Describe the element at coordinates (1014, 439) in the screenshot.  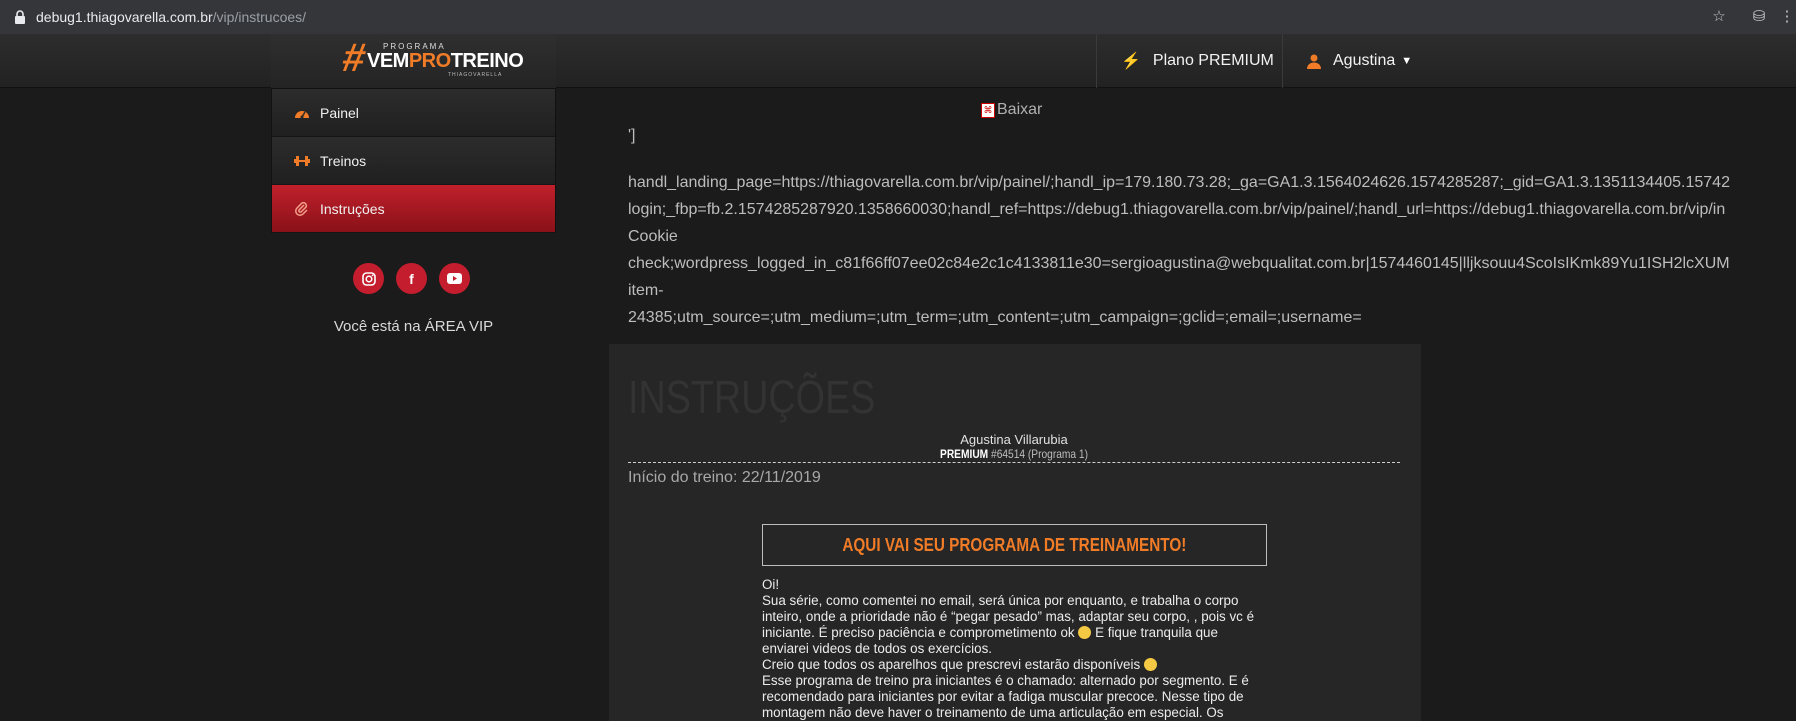
I see `user-full-name: Agustina Villarubia` at that location.